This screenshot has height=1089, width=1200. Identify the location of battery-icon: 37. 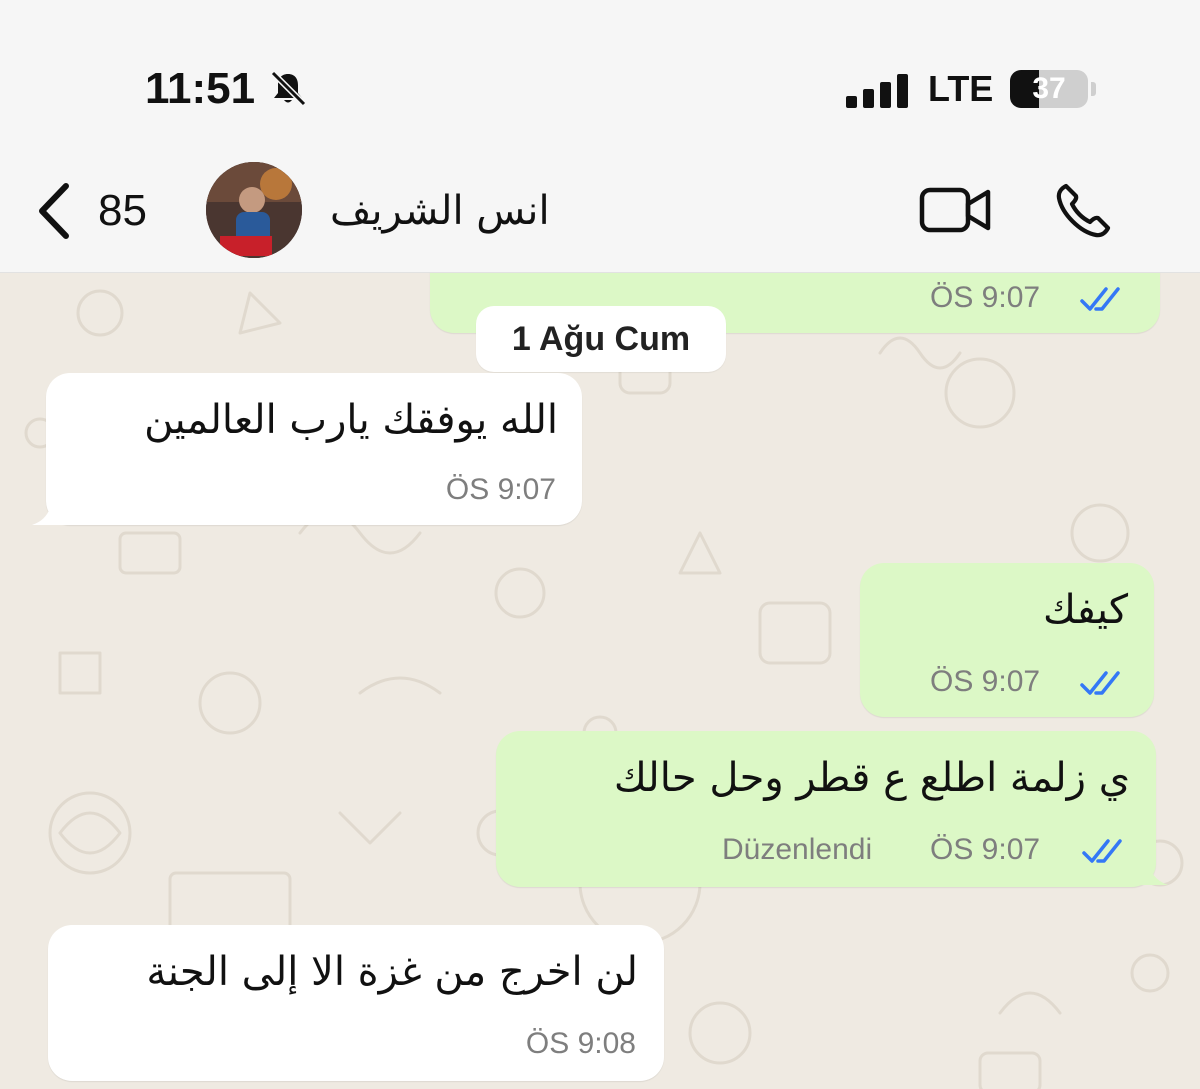
(1049, 89).